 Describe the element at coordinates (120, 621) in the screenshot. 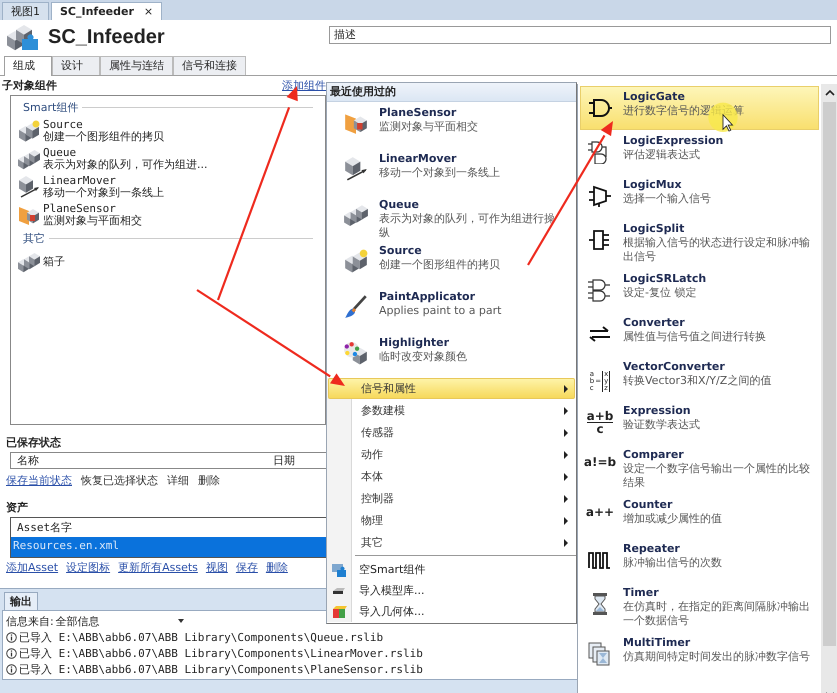

I see `filter-dropdown: 全部信息` at that location.